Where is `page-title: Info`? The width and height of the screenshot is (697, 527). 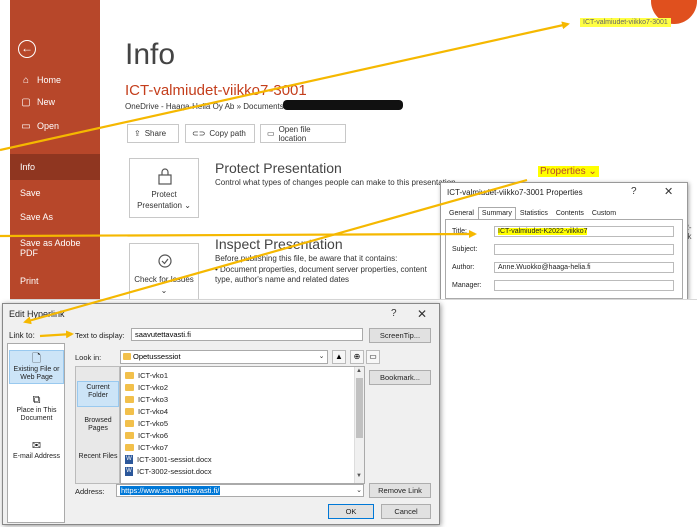 page-title: Info is located at coordinates (150, 54).